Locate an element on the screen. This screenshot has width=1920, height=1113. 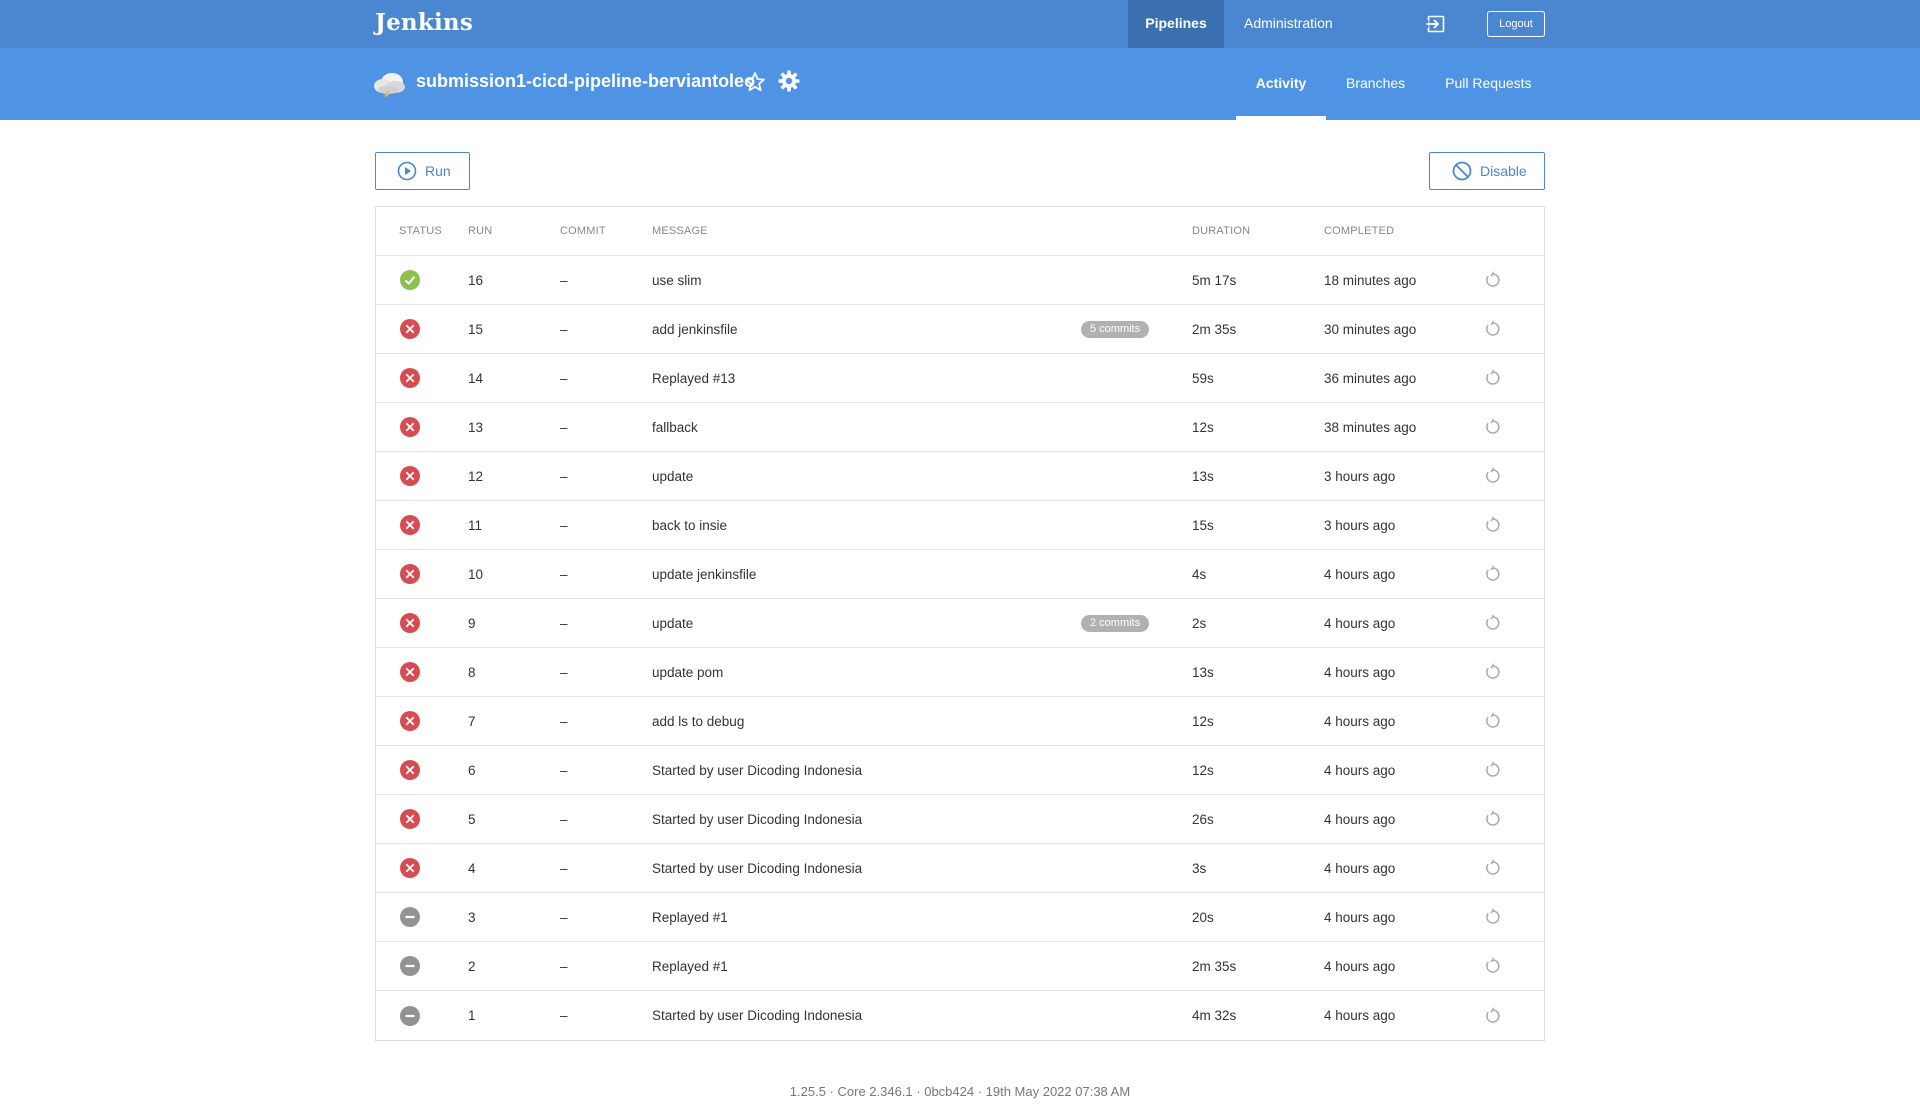
table-row: 11 – back to insie 15s 3 hours ago is located at coordinates (960, 525).